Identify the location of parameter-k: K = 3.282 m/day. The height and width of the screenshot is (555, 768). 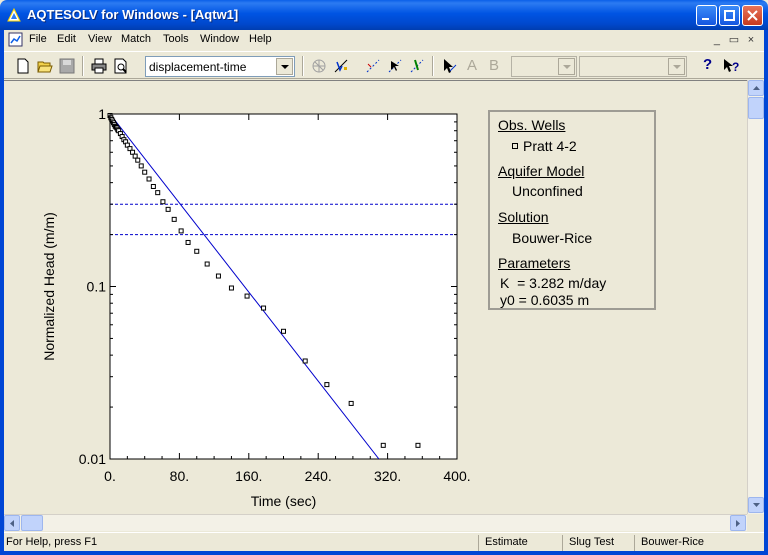
(553, 283).